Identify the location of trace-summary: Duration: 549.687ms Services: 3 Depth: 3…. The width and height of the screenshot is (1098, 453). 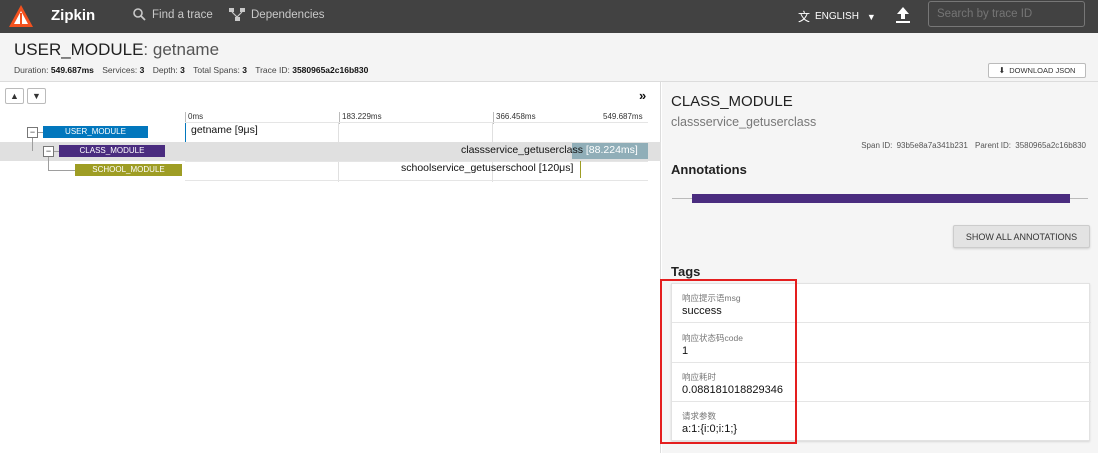
(194, 70).